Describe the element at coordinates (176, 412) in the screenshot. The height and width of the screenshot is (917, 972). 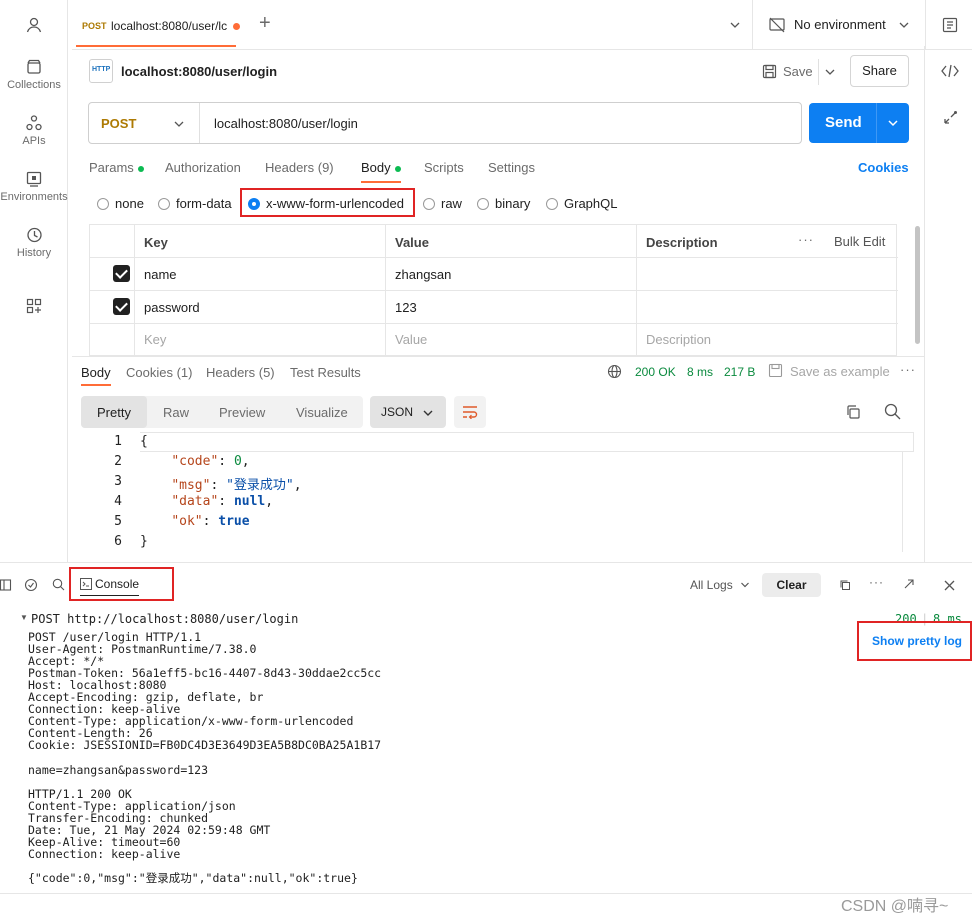
I see `view-tab-raw: Raw` at that location.